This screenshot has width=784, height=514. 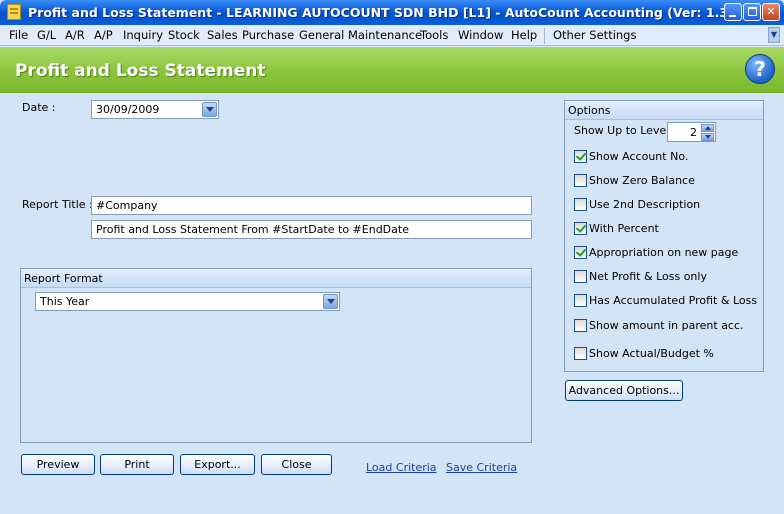 I want to click on preview-button: Preview, so click(x=58, y=464).